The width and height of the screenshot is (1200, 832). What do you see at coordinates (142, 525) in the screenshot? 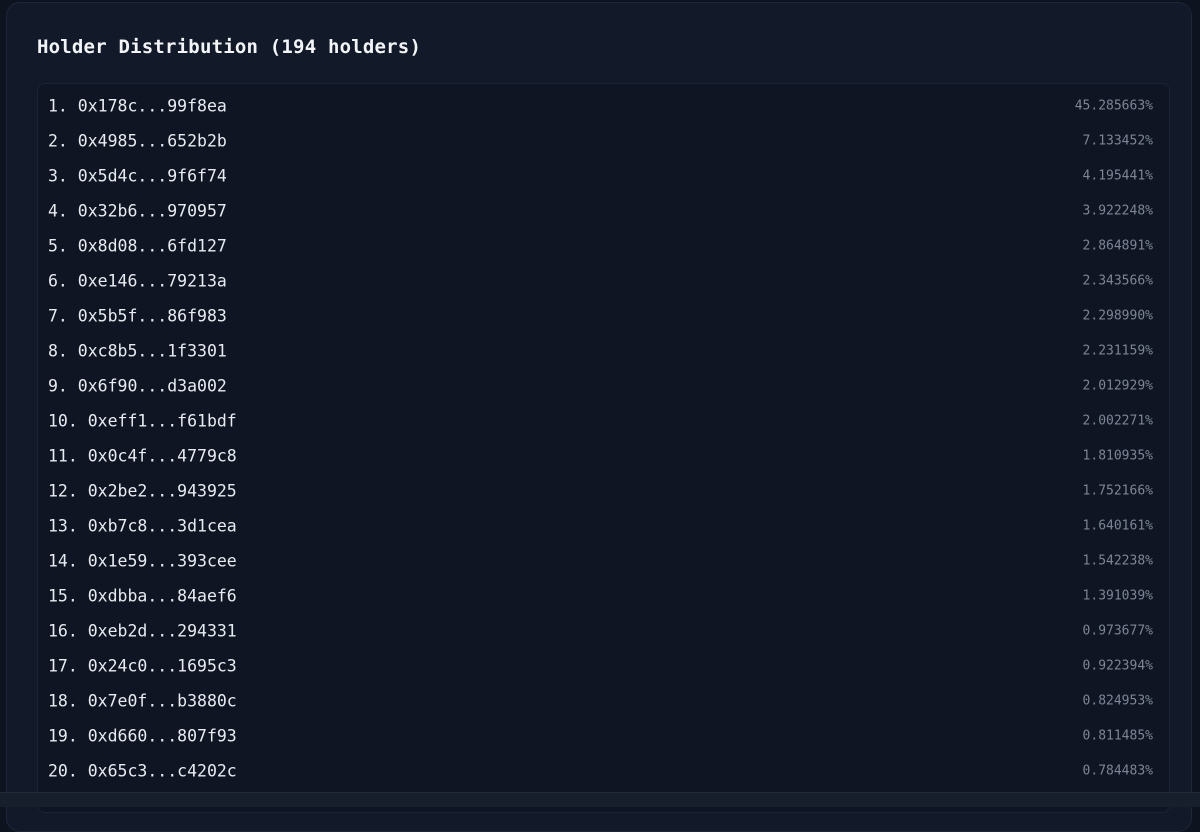
I see `holder-address: 13. 0xb7c8...3d1cea` at bounding box center [142, 525].